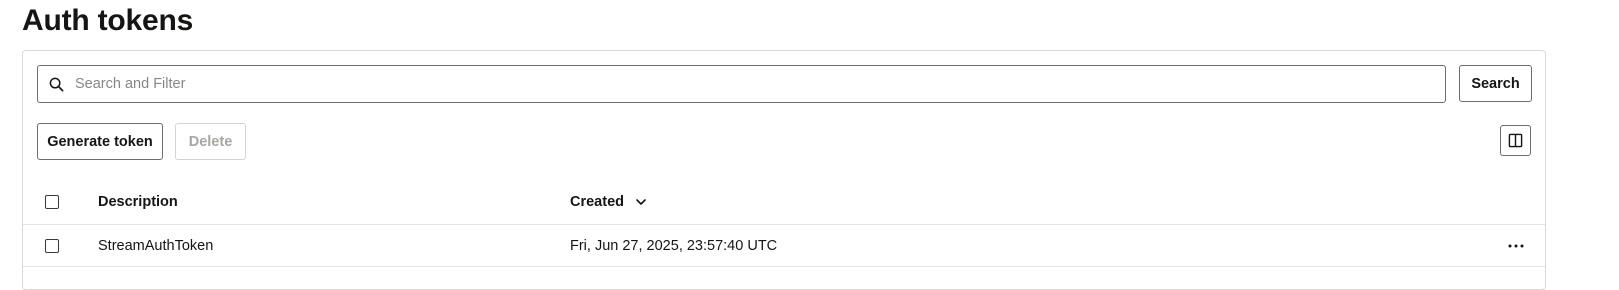  I want to click on generate-token-button: Generate token, so click(100, 141).